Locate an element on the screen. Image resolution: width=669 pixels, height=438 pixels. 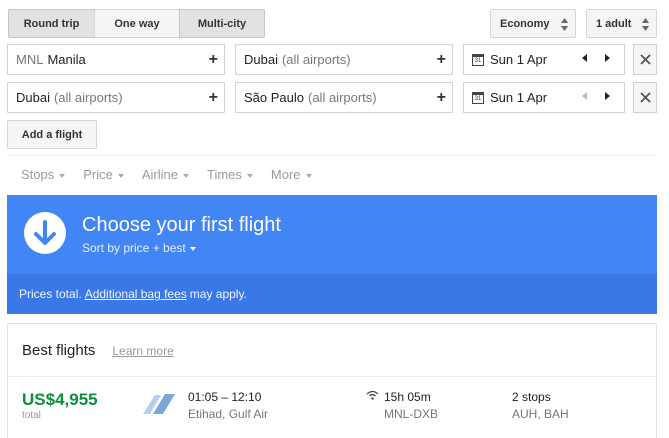
remove-leg1-button is located at coordinates (645, 59).